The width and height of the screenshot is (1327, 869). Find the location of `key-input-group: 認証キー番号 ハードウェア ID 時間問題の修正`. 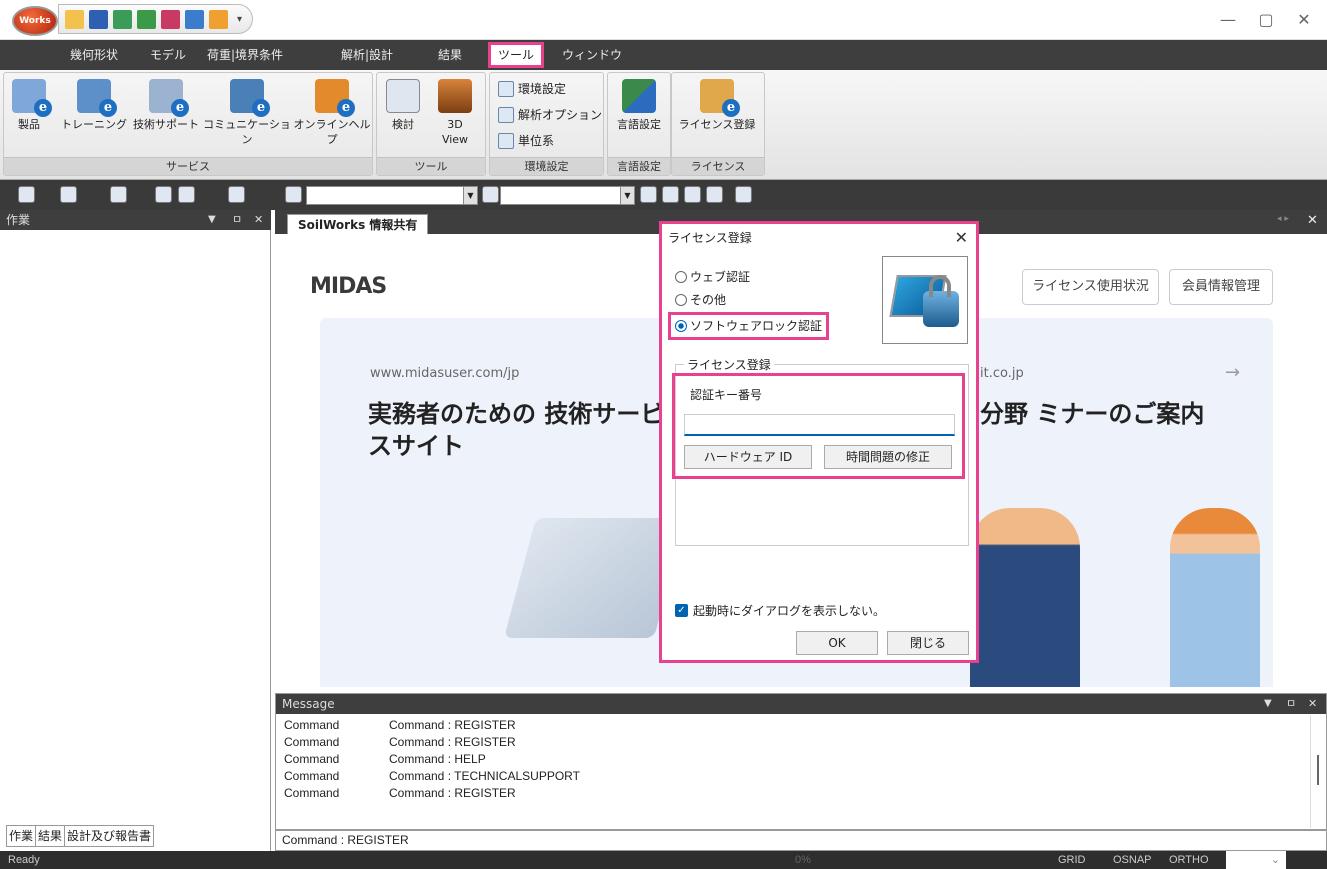

key-input-group: 認証キー番号 ハードウェア ID 時間問題の修正 is located at coordinates (818, 426).